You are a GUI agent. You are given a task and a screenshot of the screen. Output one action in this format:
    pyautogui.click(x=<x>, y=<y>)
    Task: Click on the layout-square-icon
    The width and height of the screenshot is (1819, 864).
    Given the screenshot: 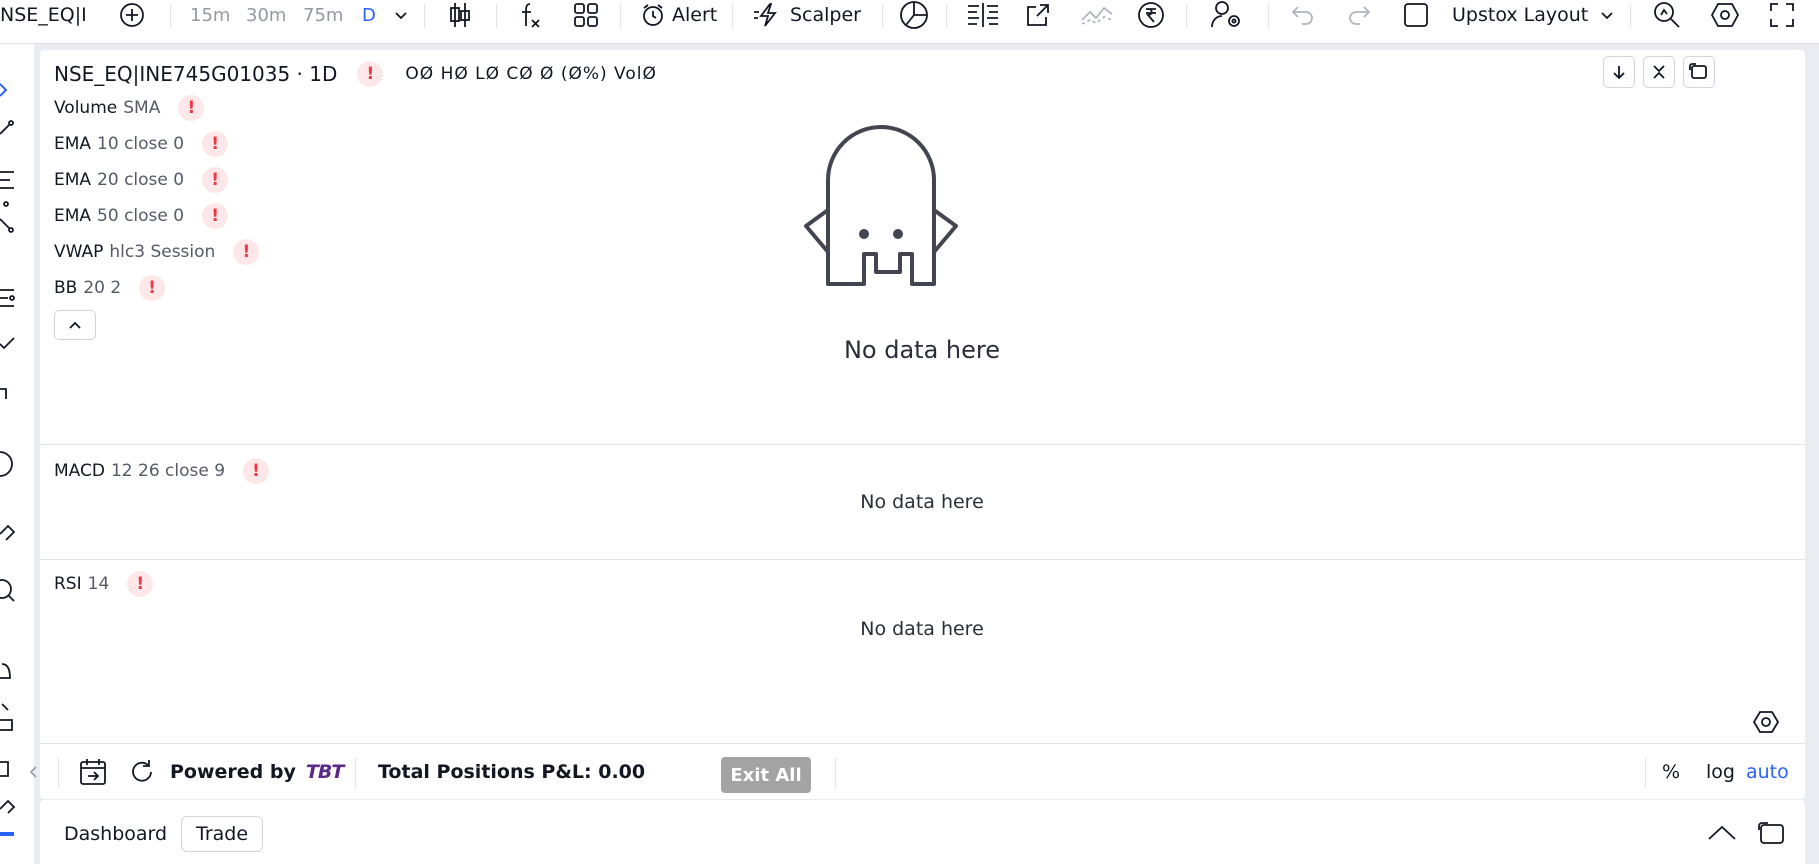 What is the action you would take?
    pyautogui.click(x=1416, y=15)
    